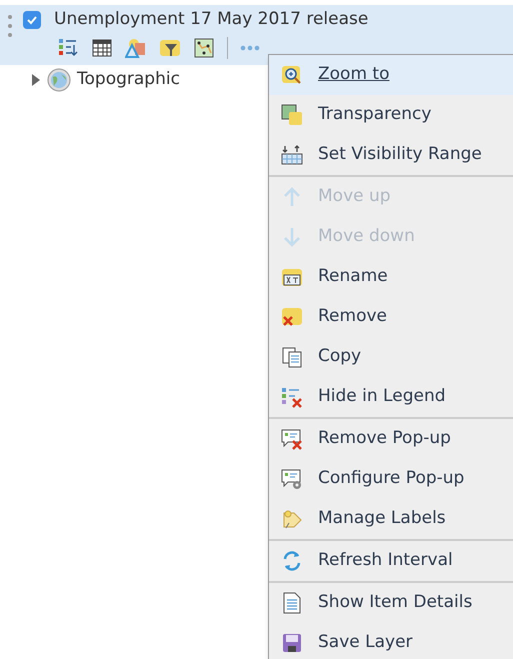 The width and height of the screenshot is (513, 659). I want to click on table-icon, so click(102, 48).